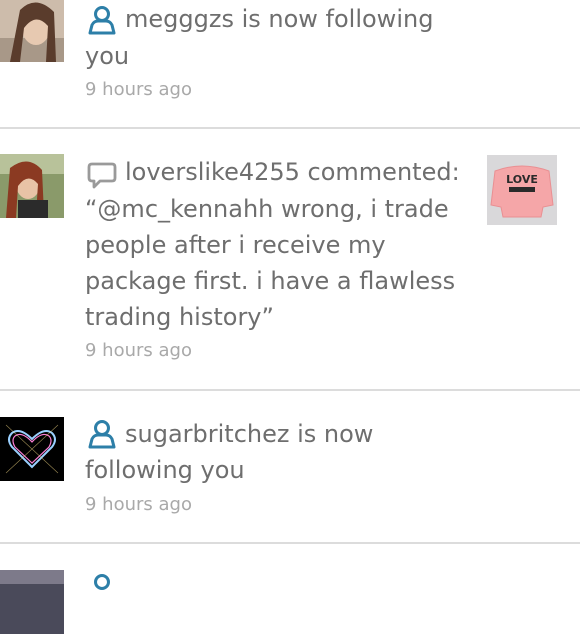 This screenshot has width=580, height=634. I want to click on notification-text-line: package first. i have a flawless, so click(270, 281).